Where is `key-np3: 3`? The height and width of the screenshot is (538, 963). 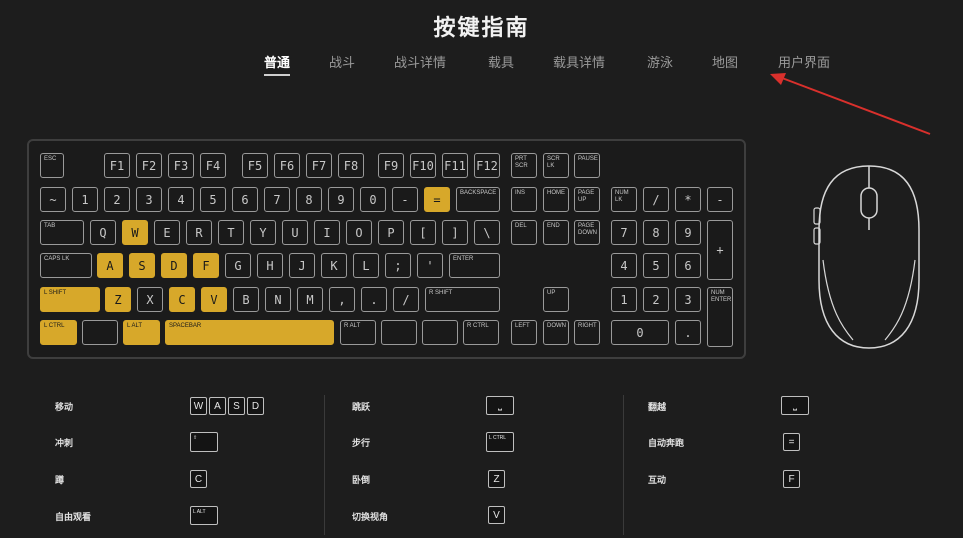 key-np3: 3 is located at coordinates (688, 299).